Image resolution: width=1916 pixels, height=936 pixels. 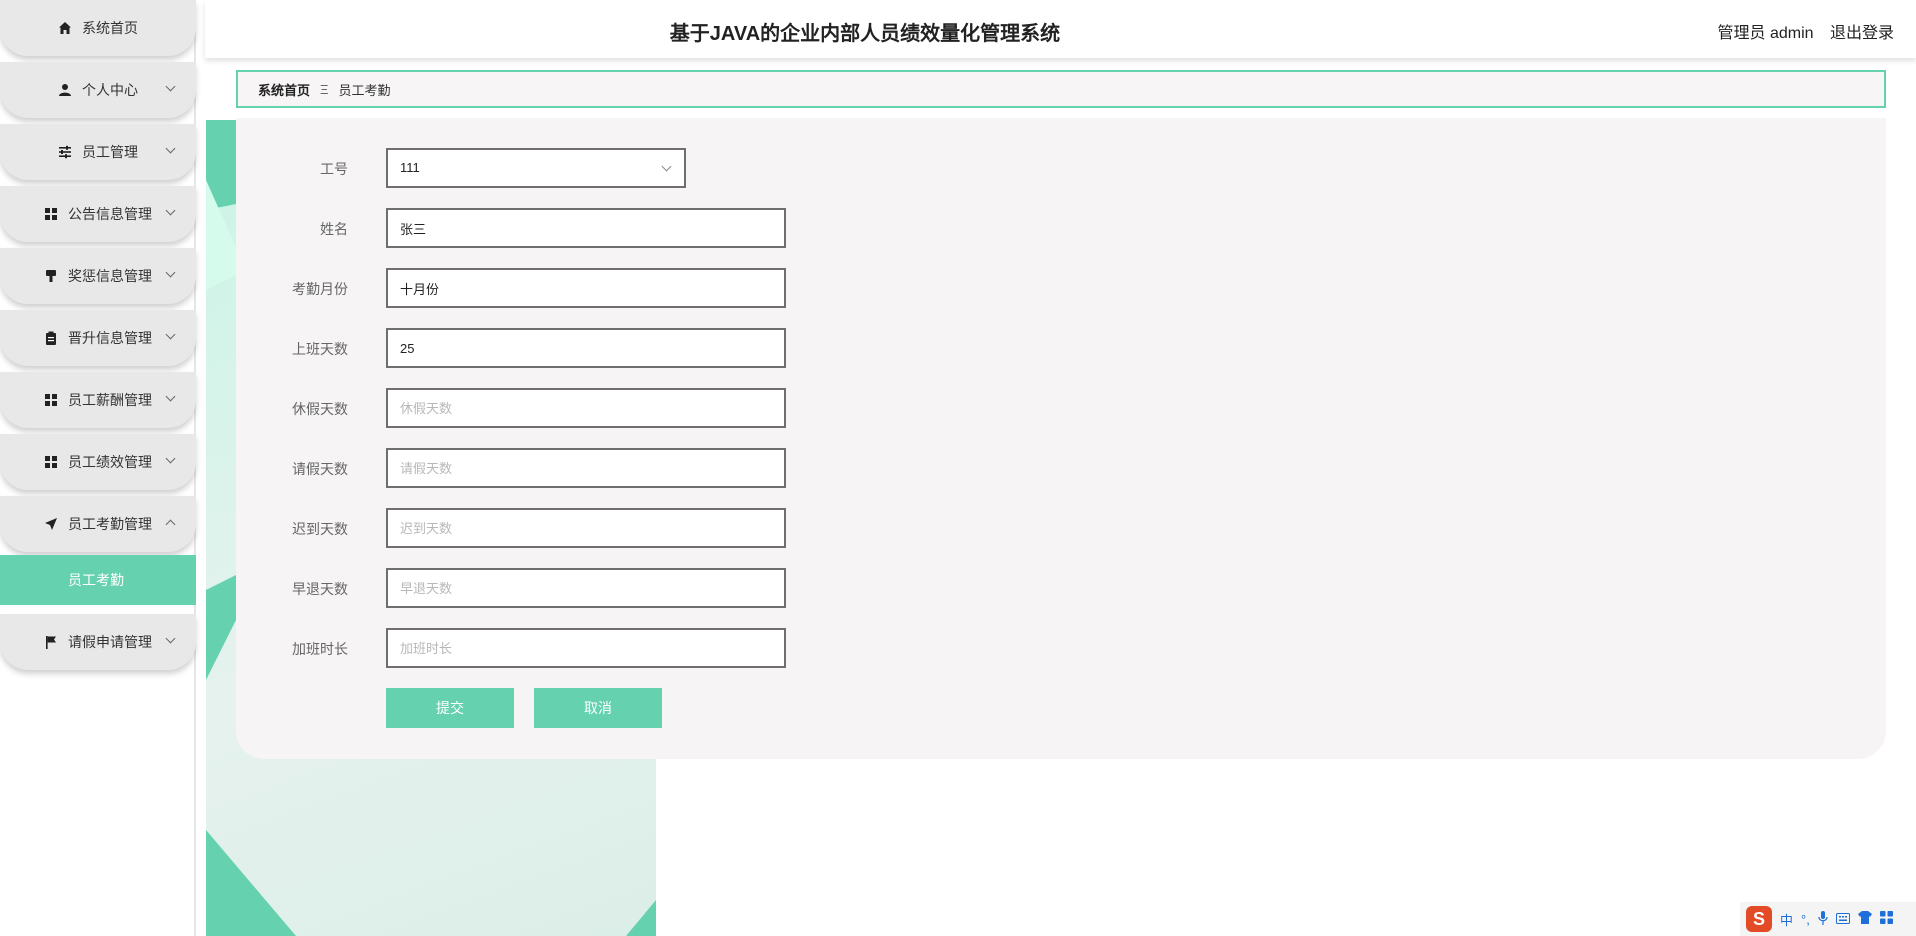 I want to click on sidebar-item-employee-management: 员工管理, so click(x=98, y=152).